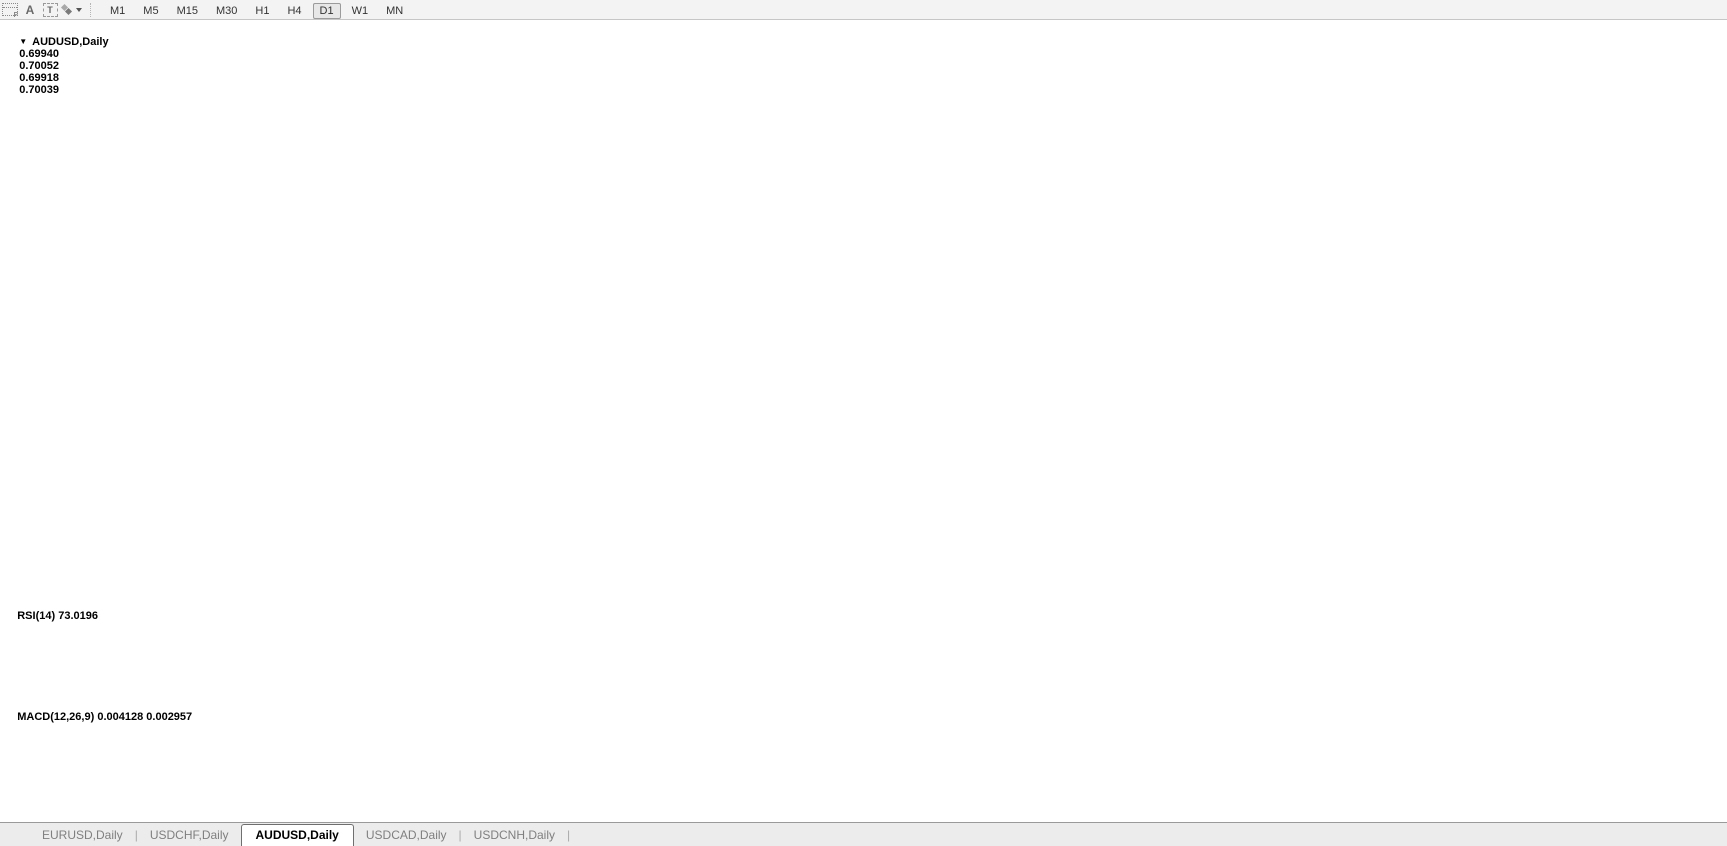 The height and width of the screenshot is (846, 1727). What do you see at coordinates (105, 717) in the screenshot?
I see `macd-indicator-label: MACD(12,26,9) 0.004128 0.002957` at bounding box center [105, 717].